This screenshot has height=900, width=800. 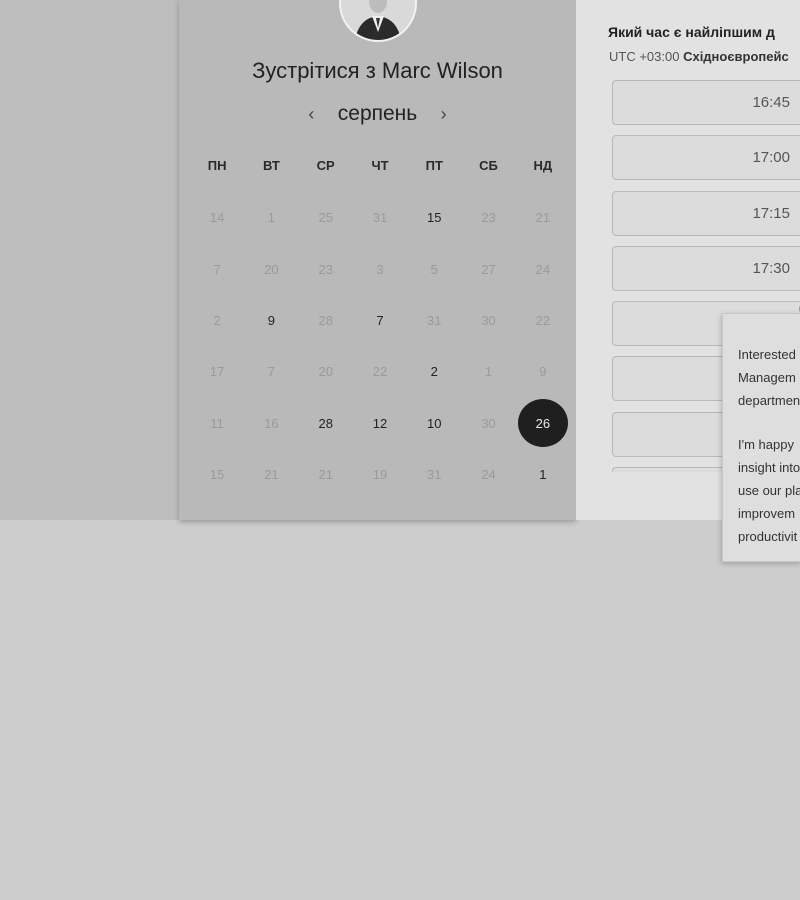 I want to click on calendar-week-row: 15 21 21 19 31 24 1, so click(x=380, y=474).